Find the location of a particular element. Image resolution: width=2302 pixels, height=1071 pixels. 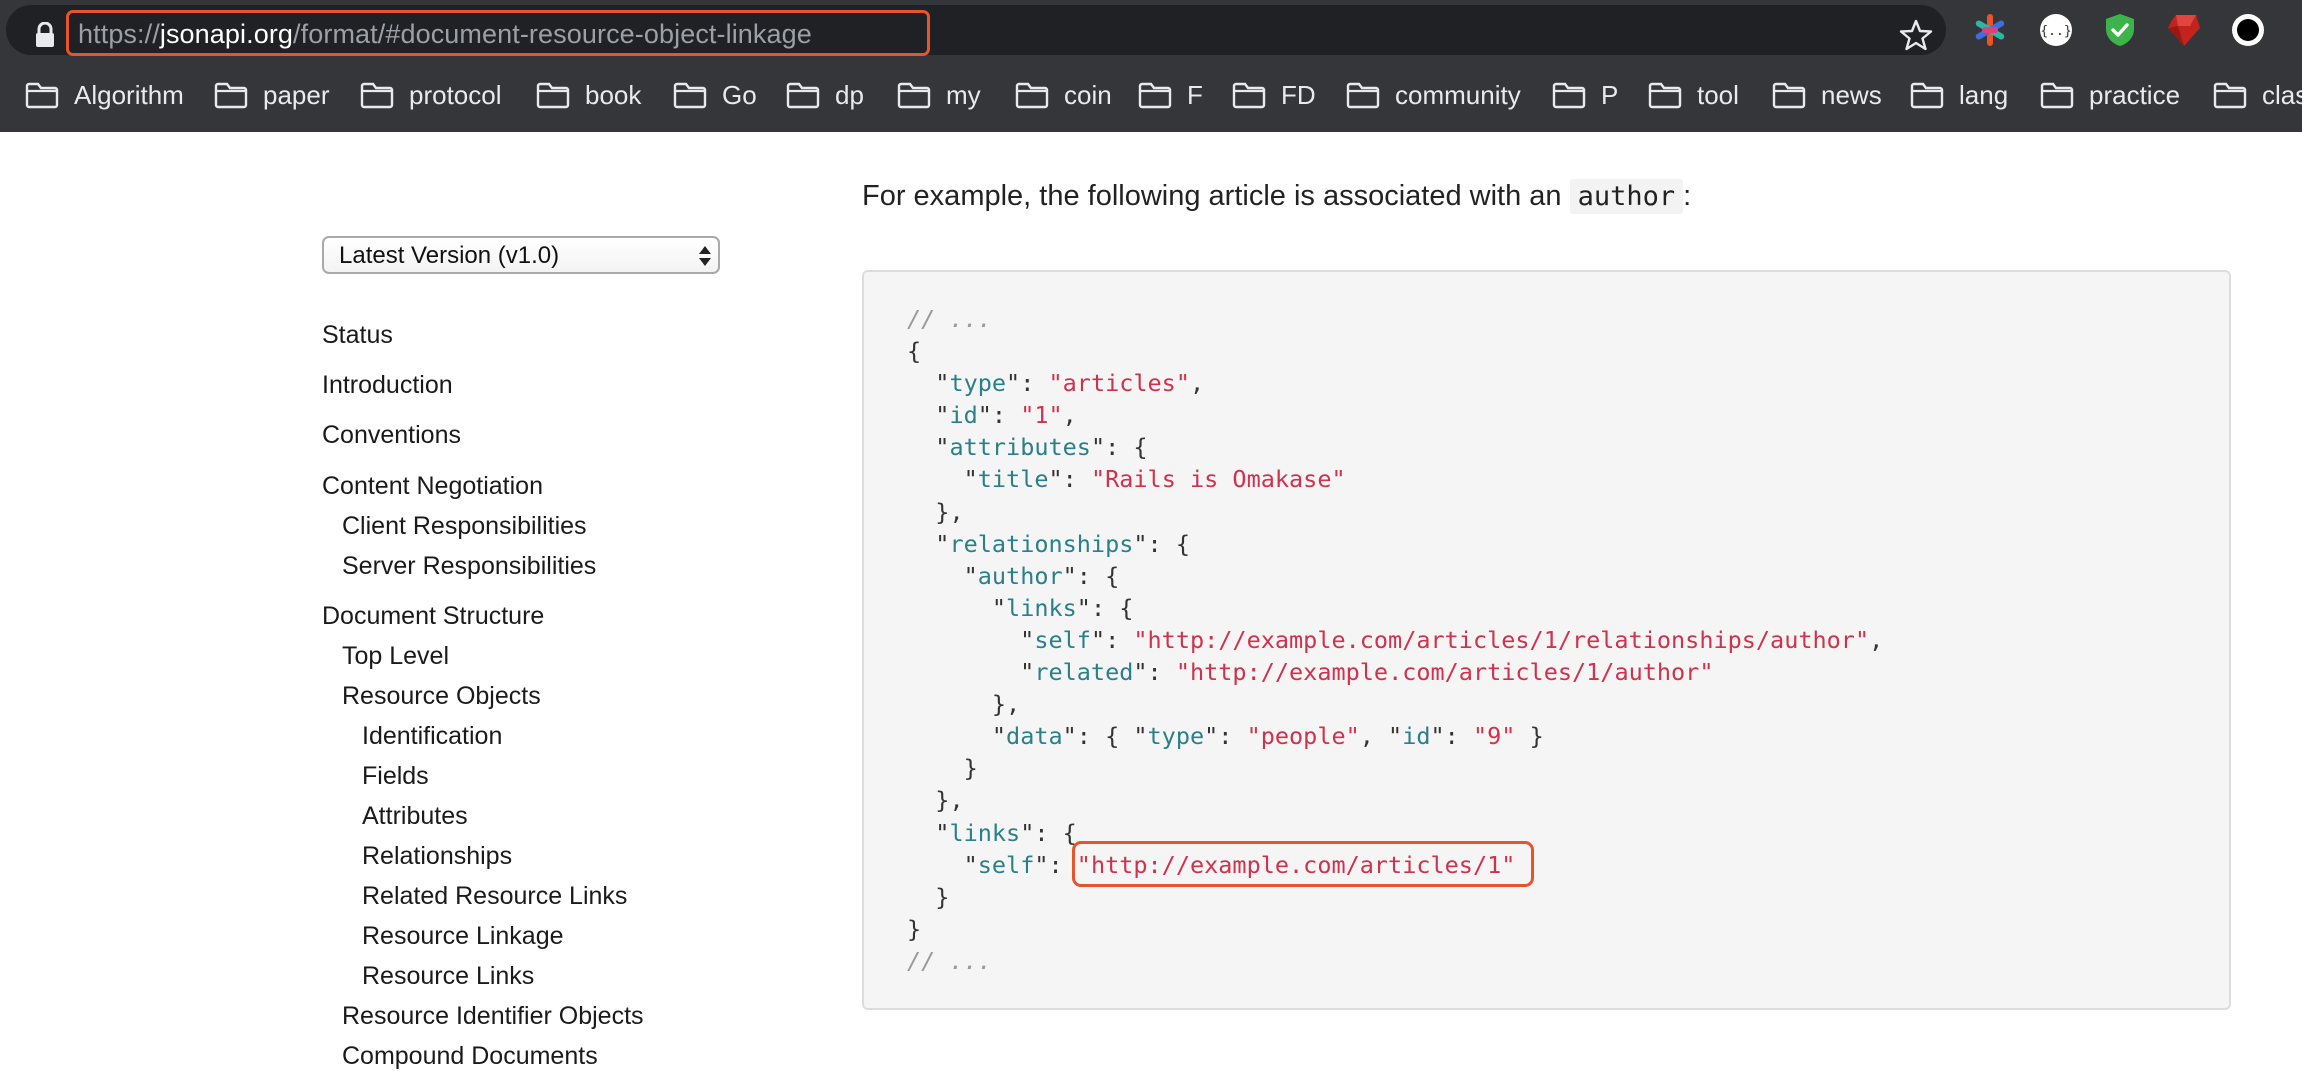

code-string: "http://example.com/articles/1/author" is located at coordinates (1444, 672).